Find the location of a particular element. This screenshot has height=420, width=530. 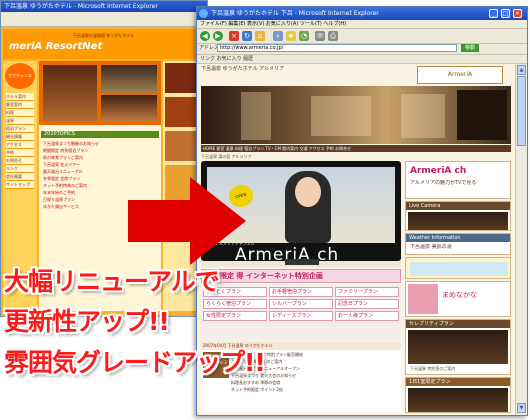

old-nav-item: 温泉 is located at coordinates (20, 121).